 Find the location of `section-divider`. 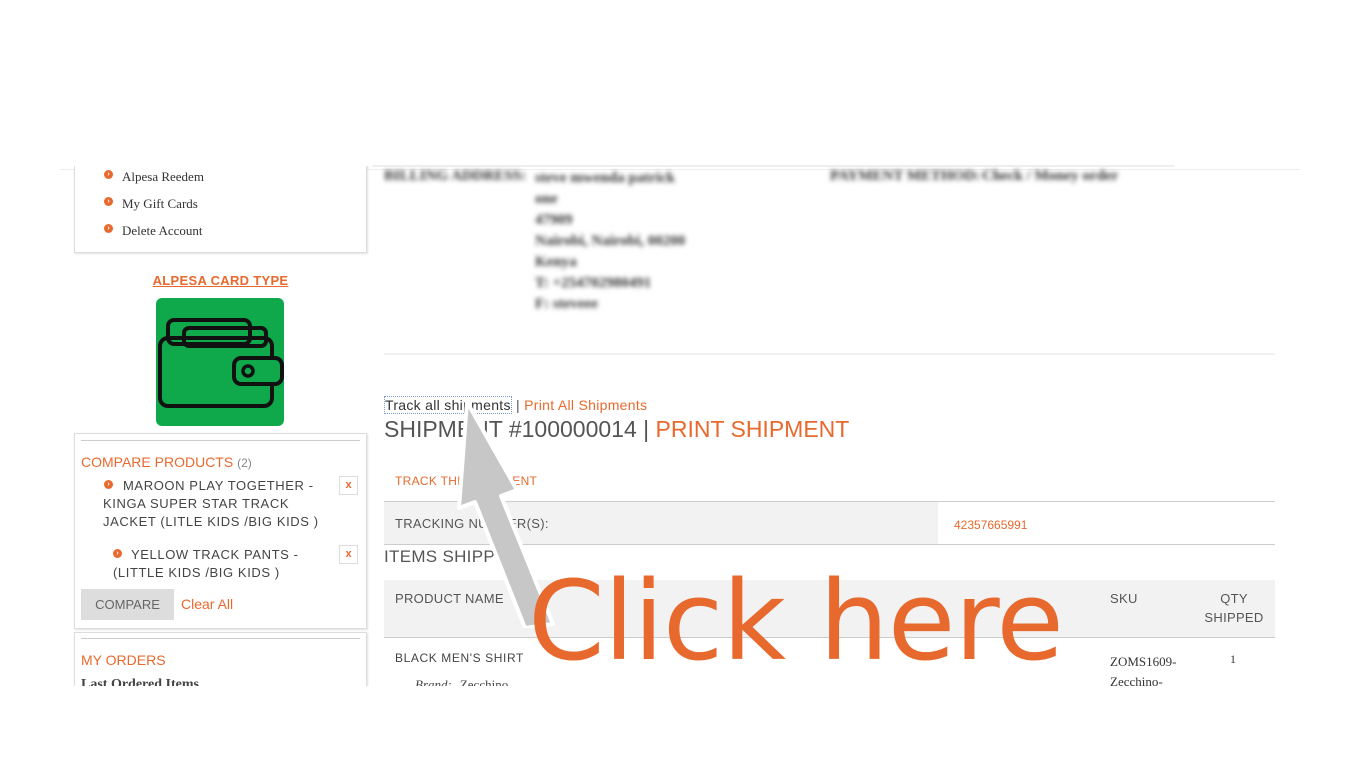

section-divider is located at coordinates (829, 354).